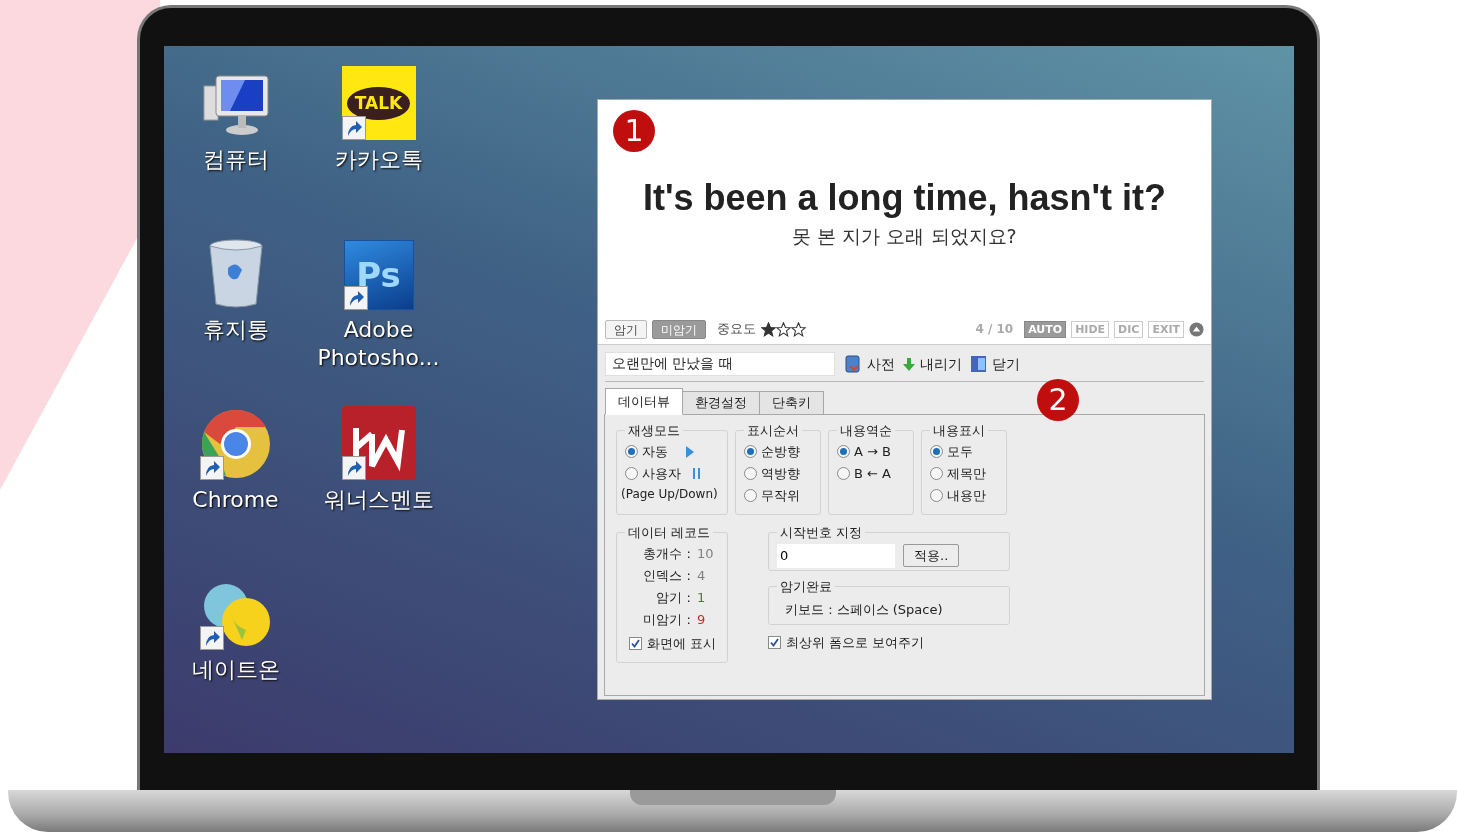 This screenshot has width=1457, height=832. What do you see at coordinates (720, 364) in the screenshot?
I see `title-field: 오랜만에 만났을 때` at bounding box center [720, 364].